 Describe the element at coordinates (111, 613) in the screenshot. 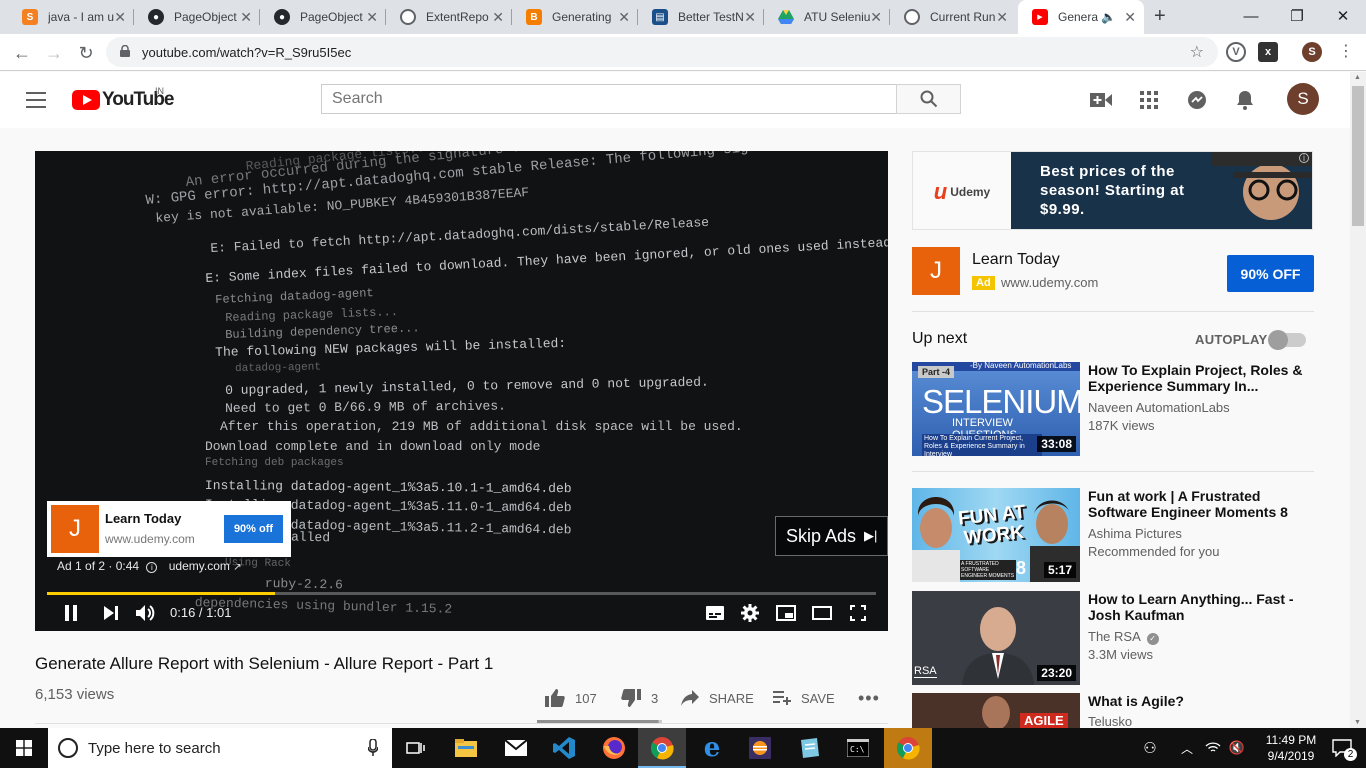

I see `next-button` at that location.